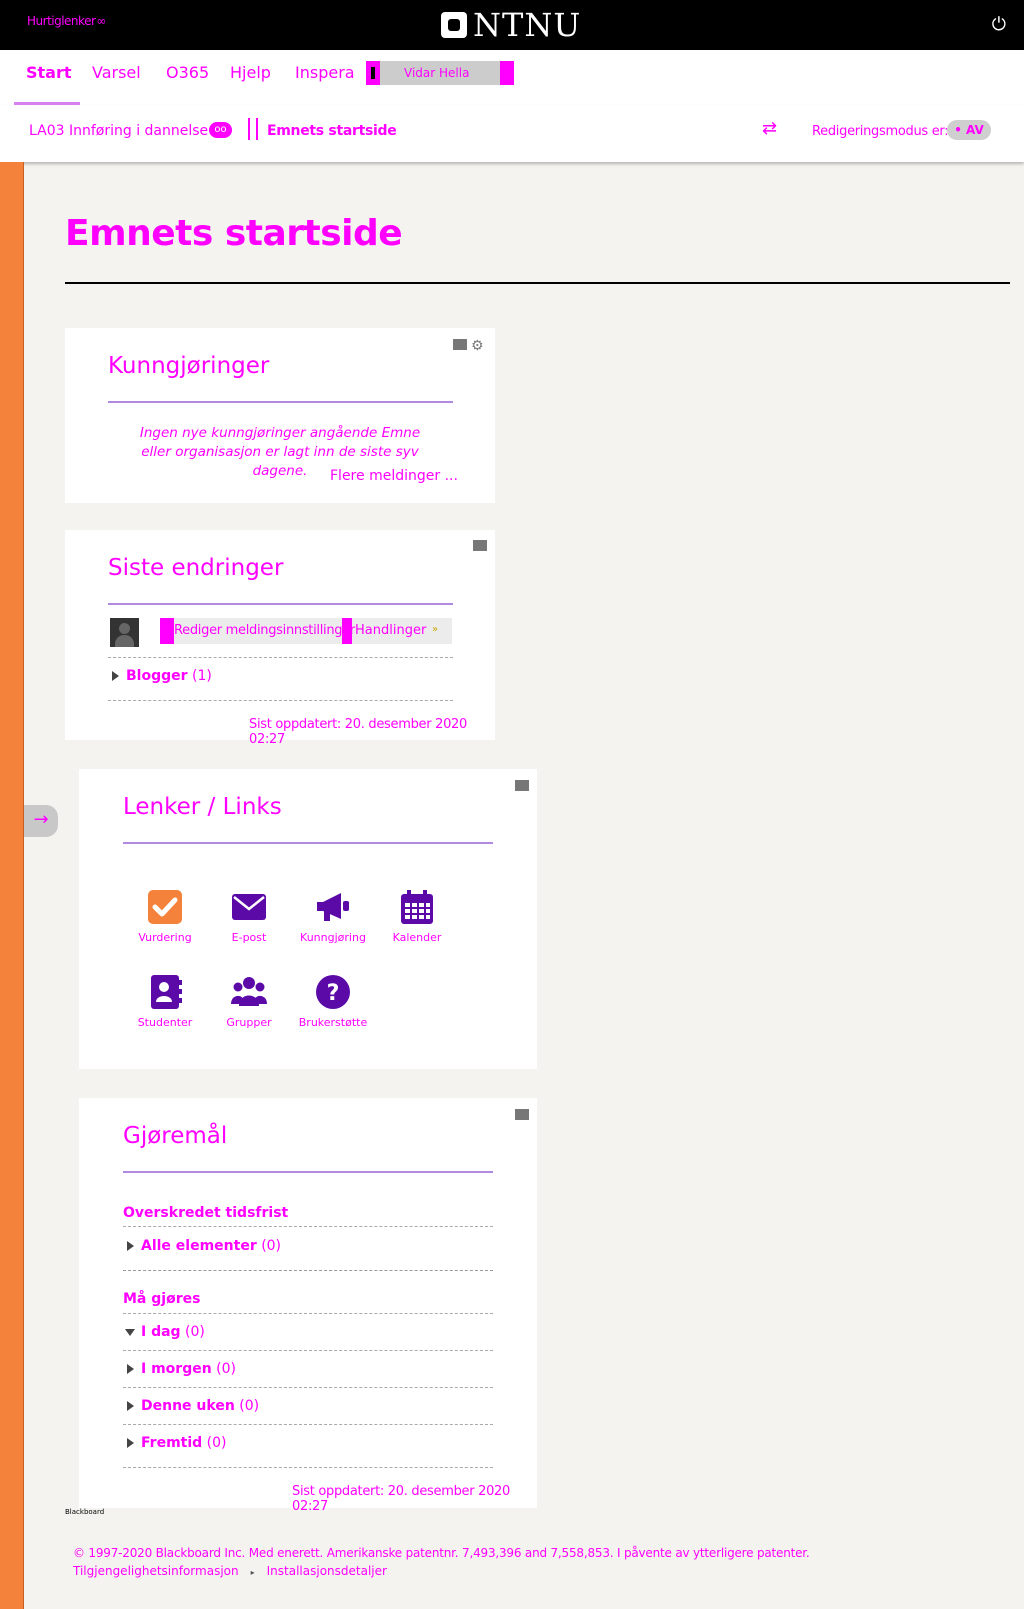  What do you see at coordinates (775, 128) in the screenshot?
I see `swap-view-icon: ⇄` at bounding box center [775, 128].